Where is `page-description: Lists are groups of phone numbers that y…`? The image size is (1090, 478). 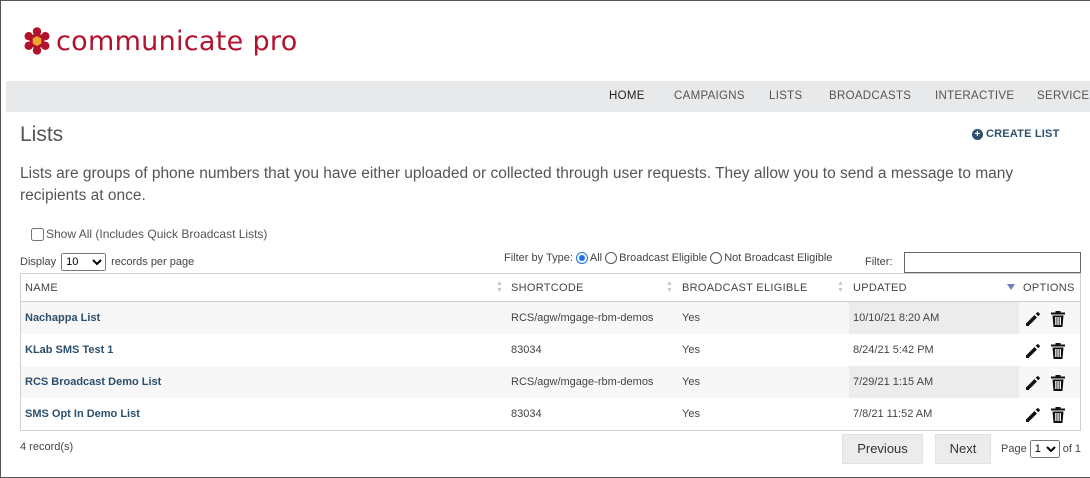 page-description: Lists are groups of phone numbers that y… is located at coordinates (517, 184).